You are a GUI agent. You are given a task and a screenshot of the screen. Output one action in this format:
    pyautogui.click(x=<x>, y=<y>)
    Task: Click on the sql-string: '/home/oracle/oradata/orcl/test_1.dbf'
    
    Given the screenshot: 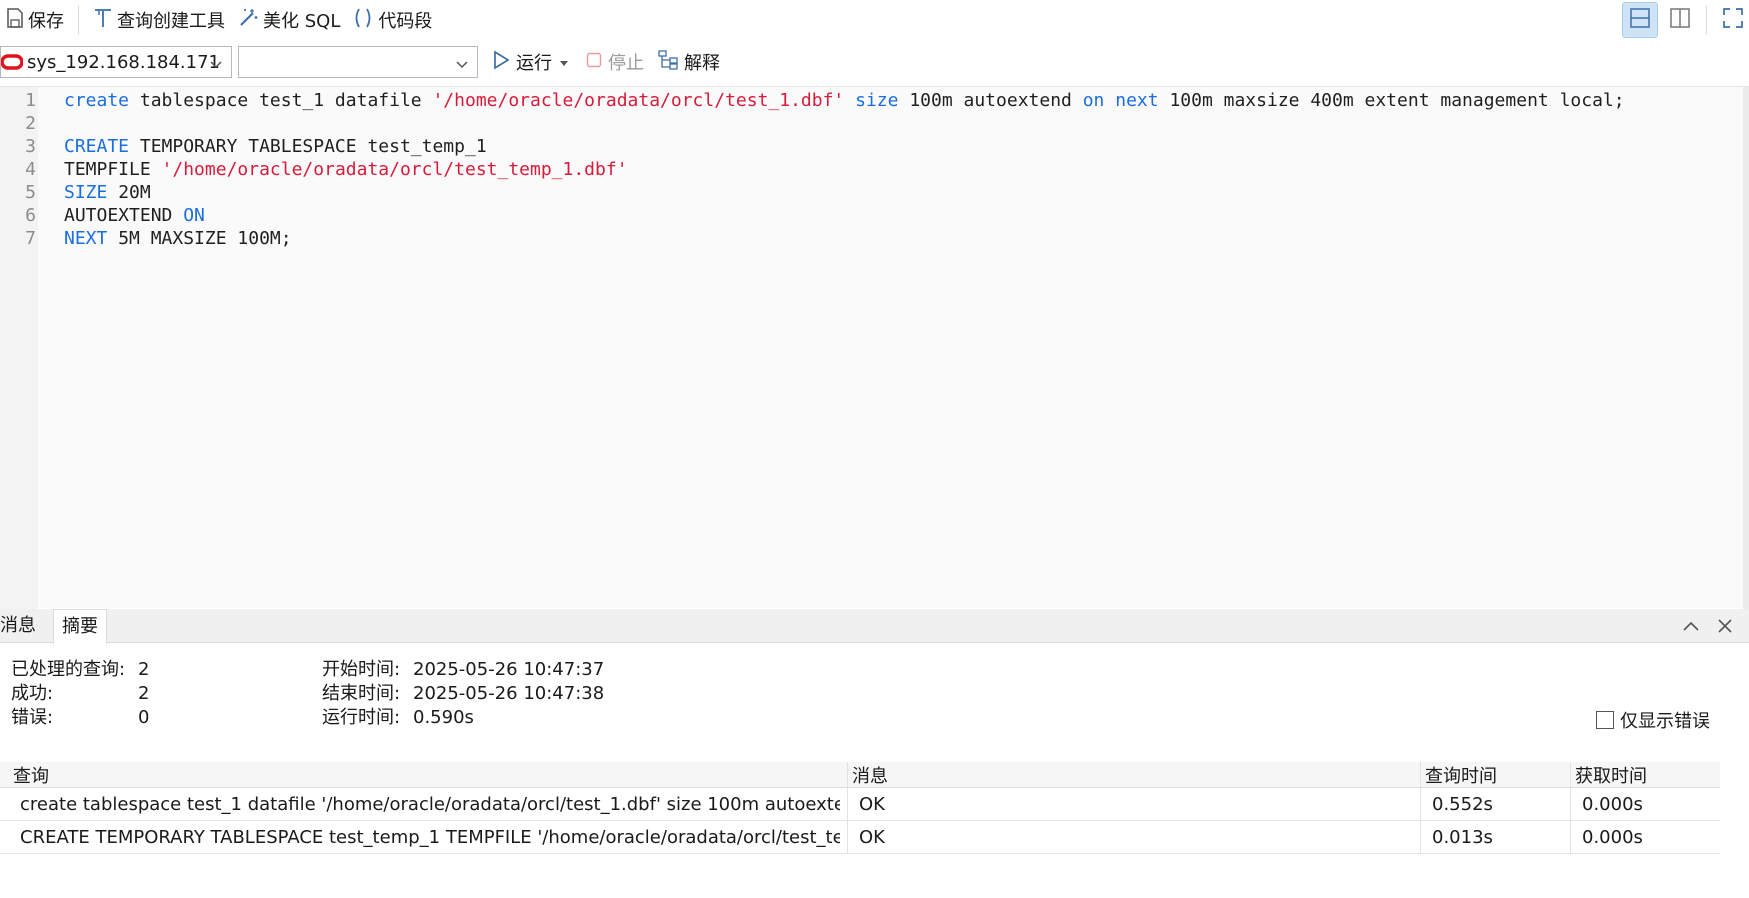 What is the action you would take?
    pyautogui.click(x=638, y=100)
    